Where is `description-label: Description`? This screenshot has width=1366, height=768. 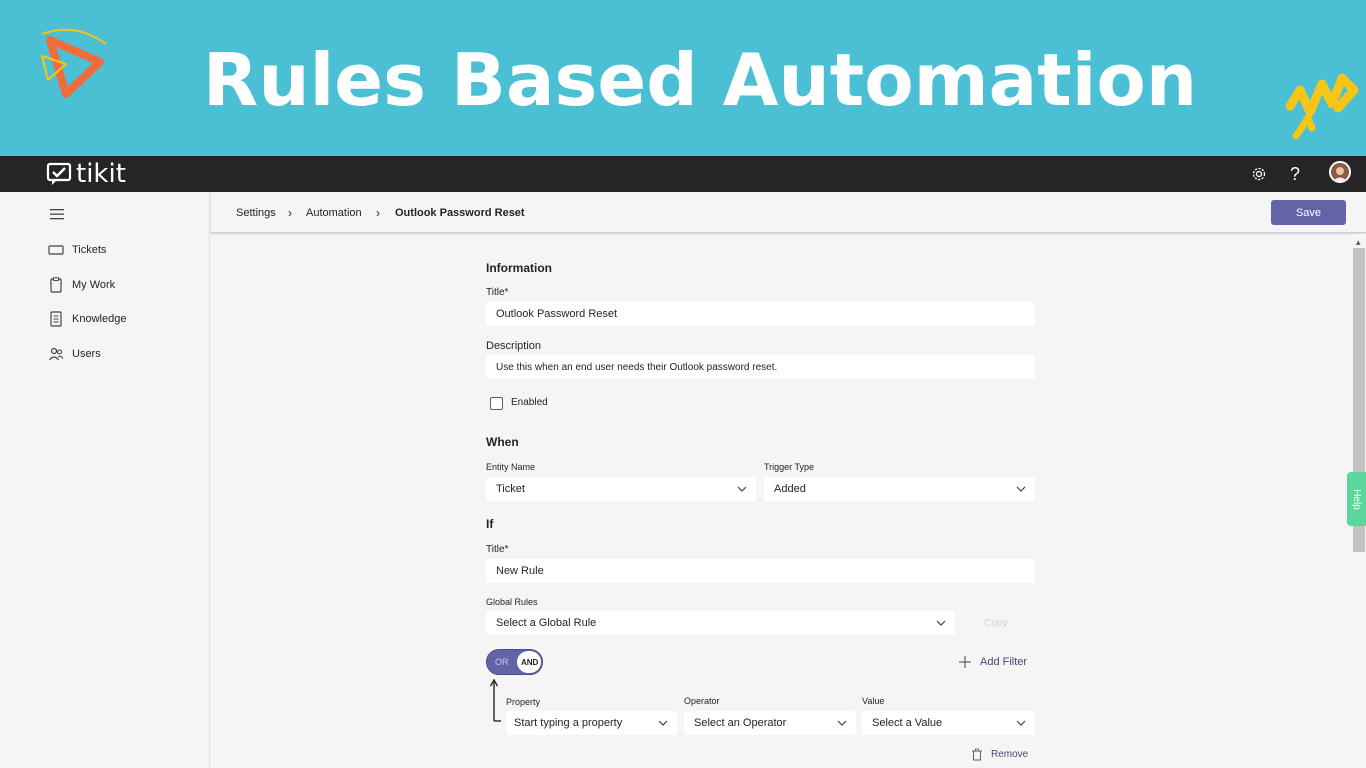
description-label: Description is located at coordinates (514, 346).